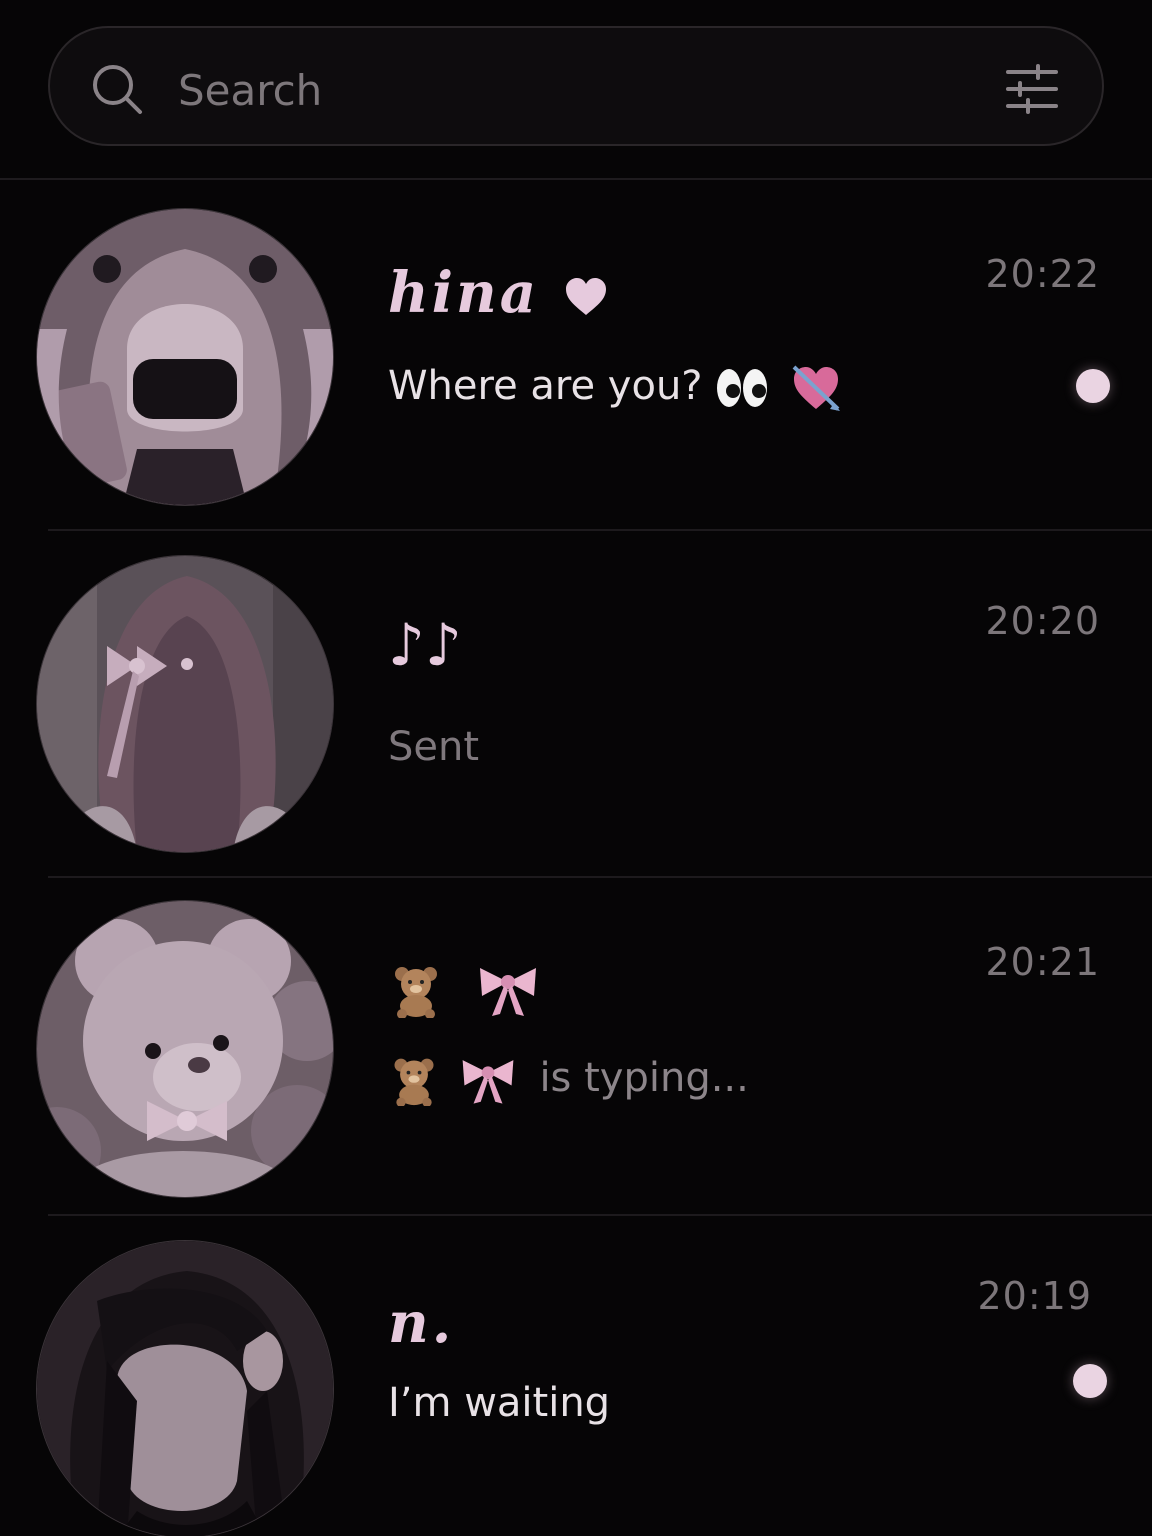 The image size is (1152, 1536). I want to click on chat-name: n., so click(421, 1323).